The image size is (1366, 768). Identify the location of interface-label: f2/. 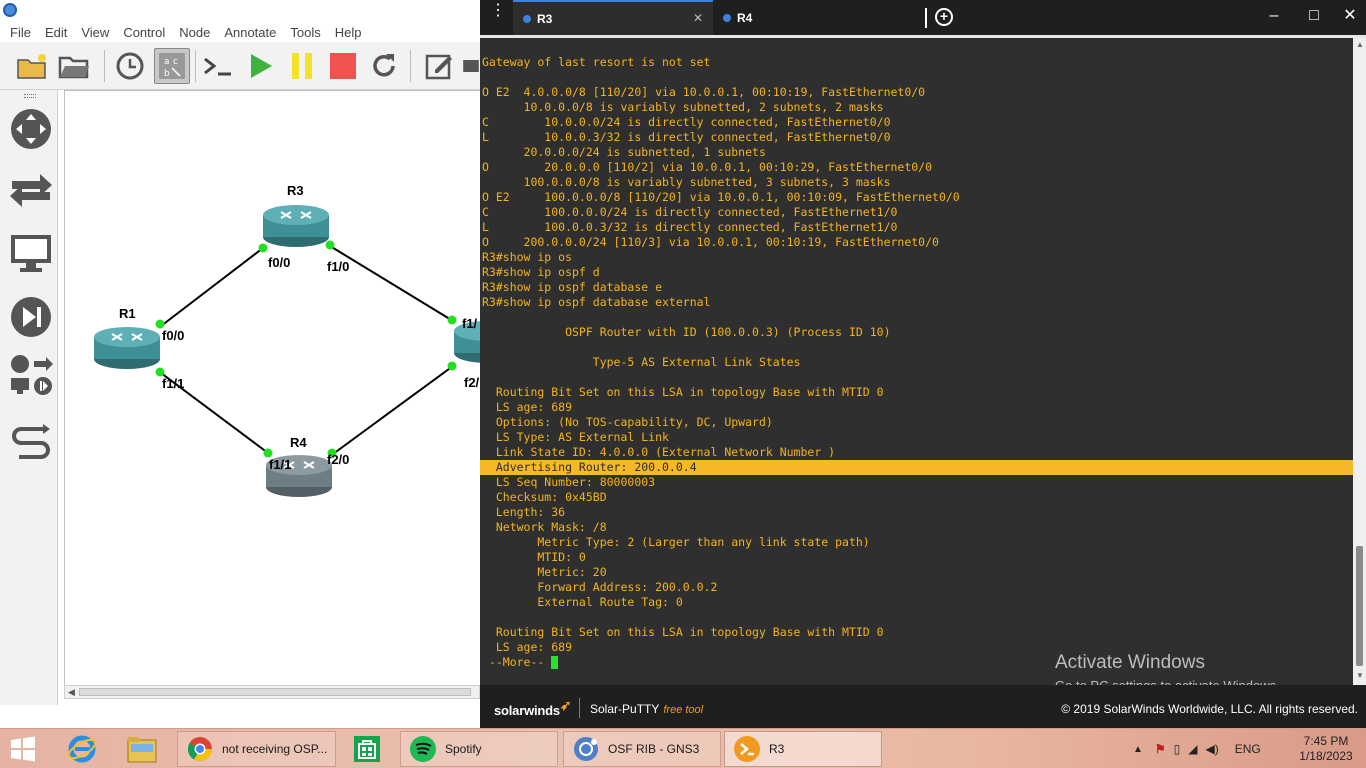
(471, 382).